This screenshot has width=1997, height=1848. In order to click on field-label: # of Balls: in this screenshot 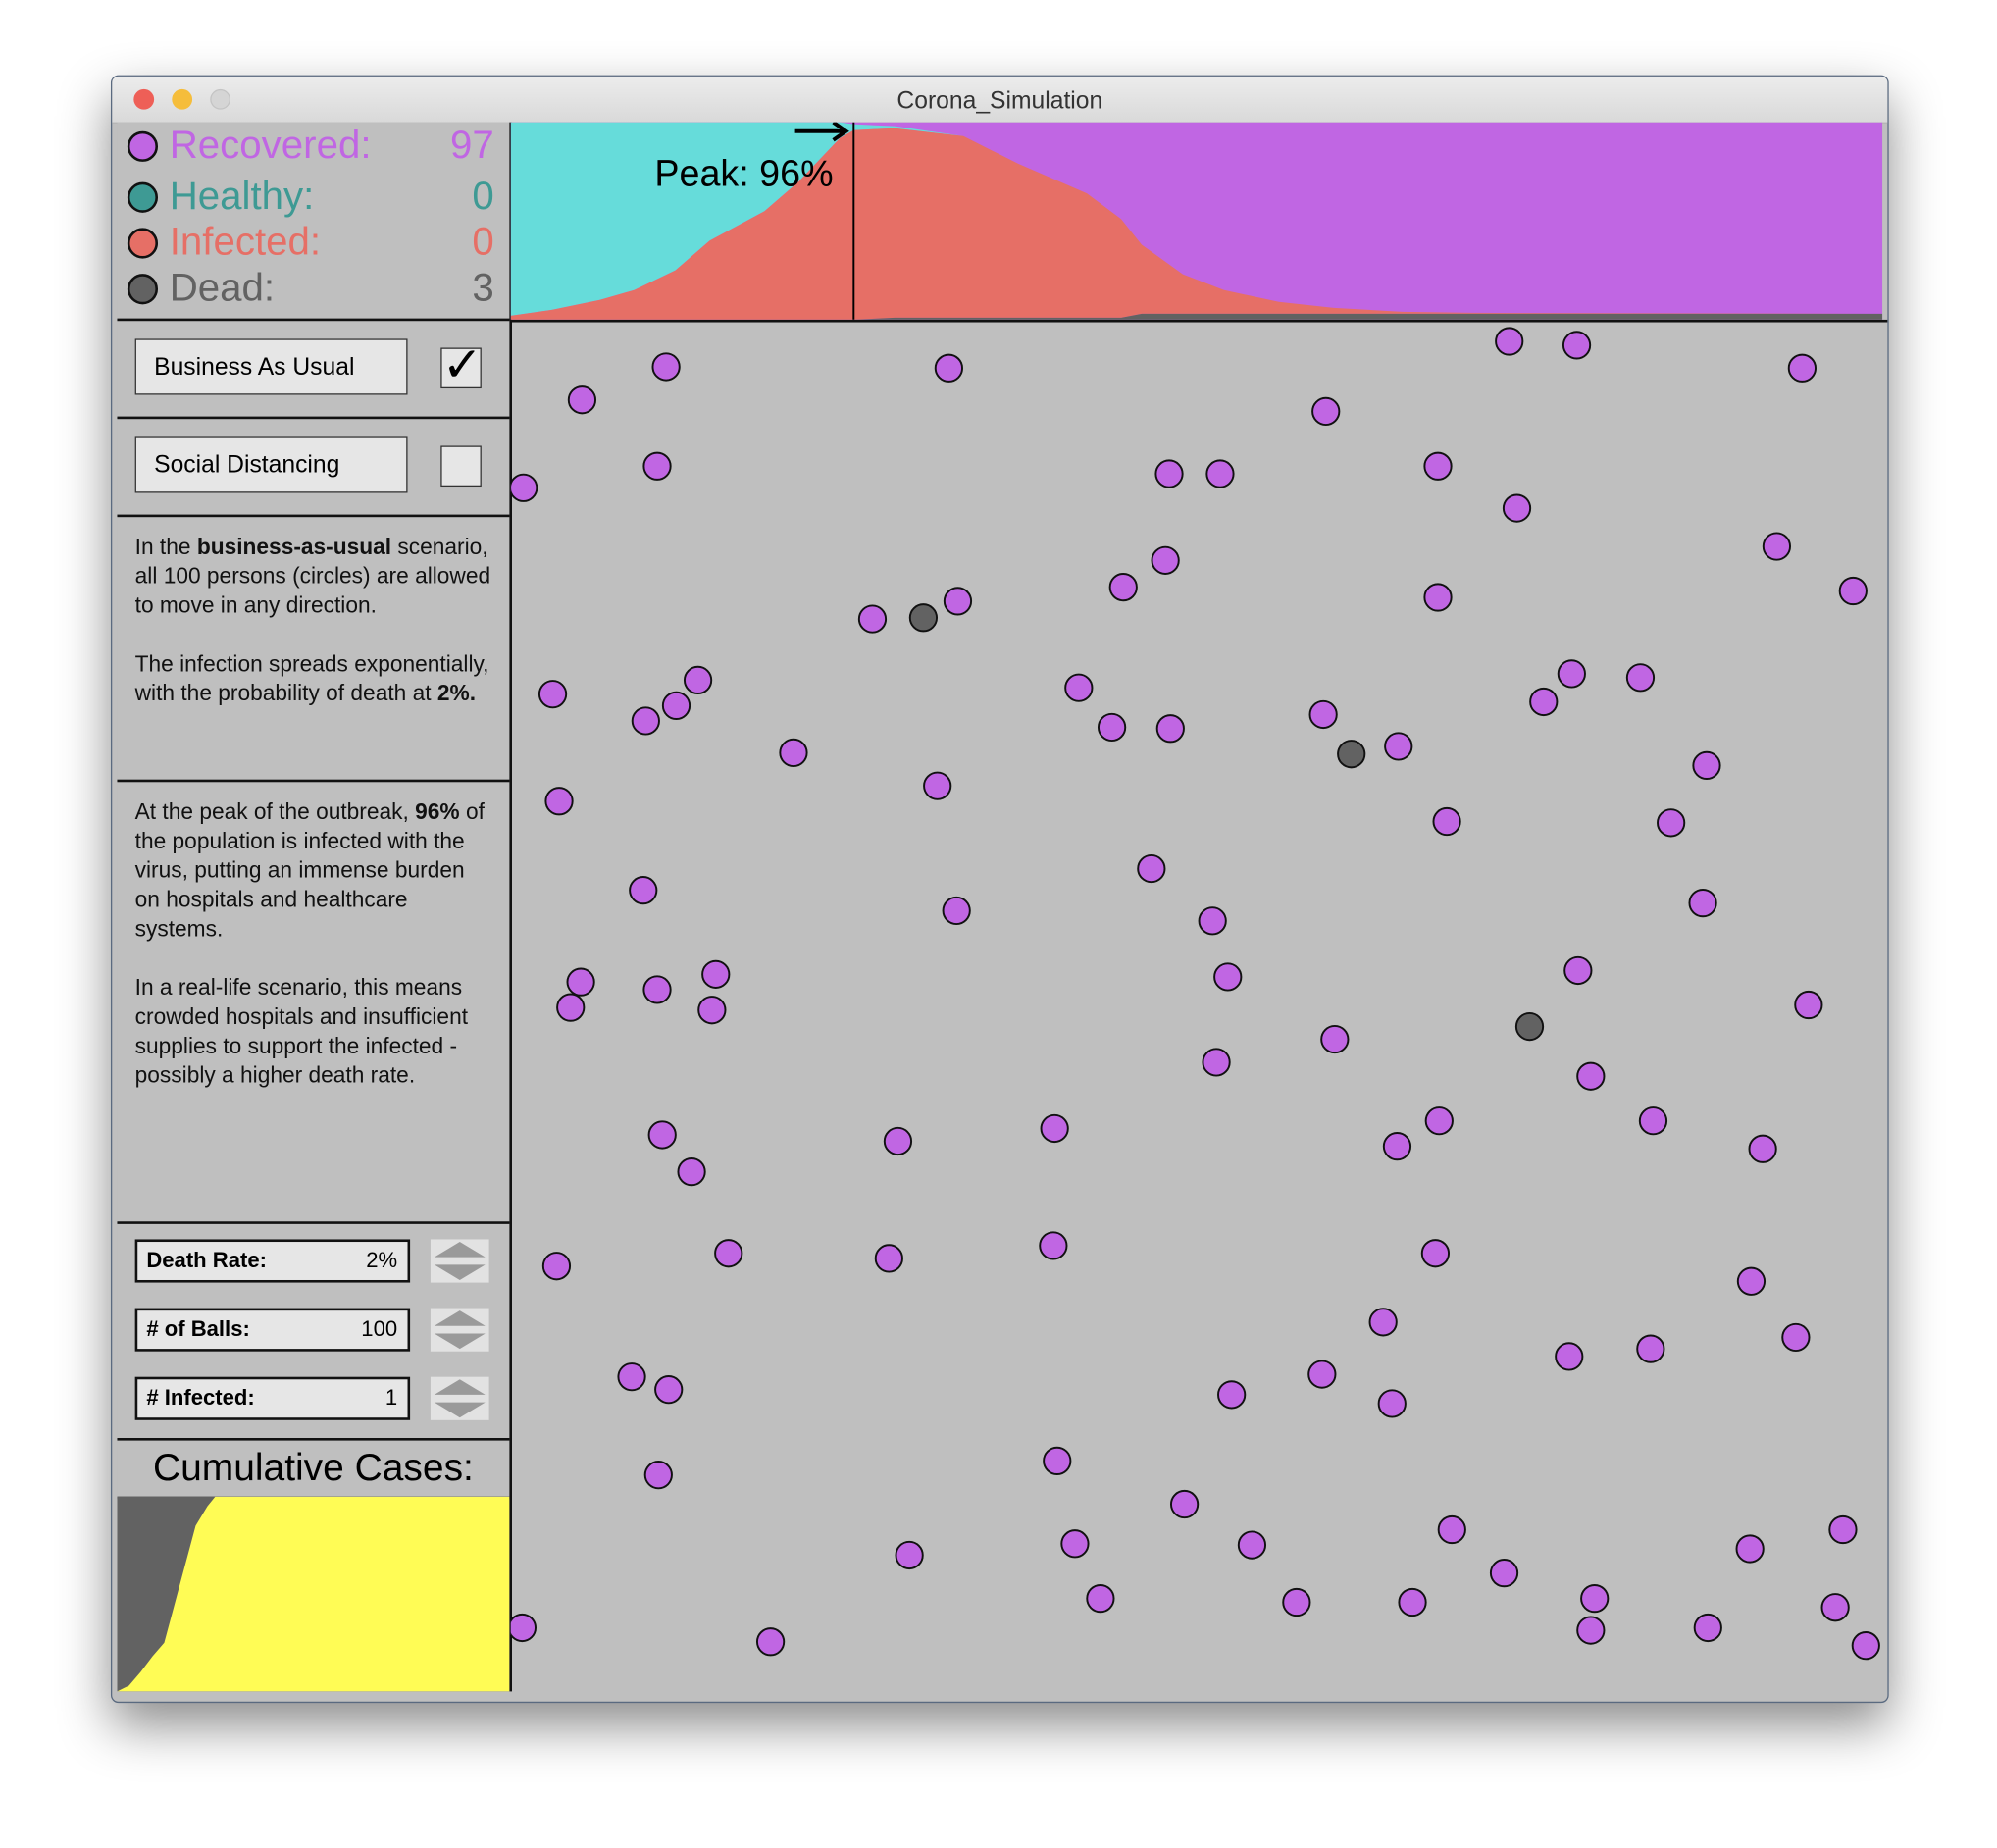, I will do `click(198, 1329)`.